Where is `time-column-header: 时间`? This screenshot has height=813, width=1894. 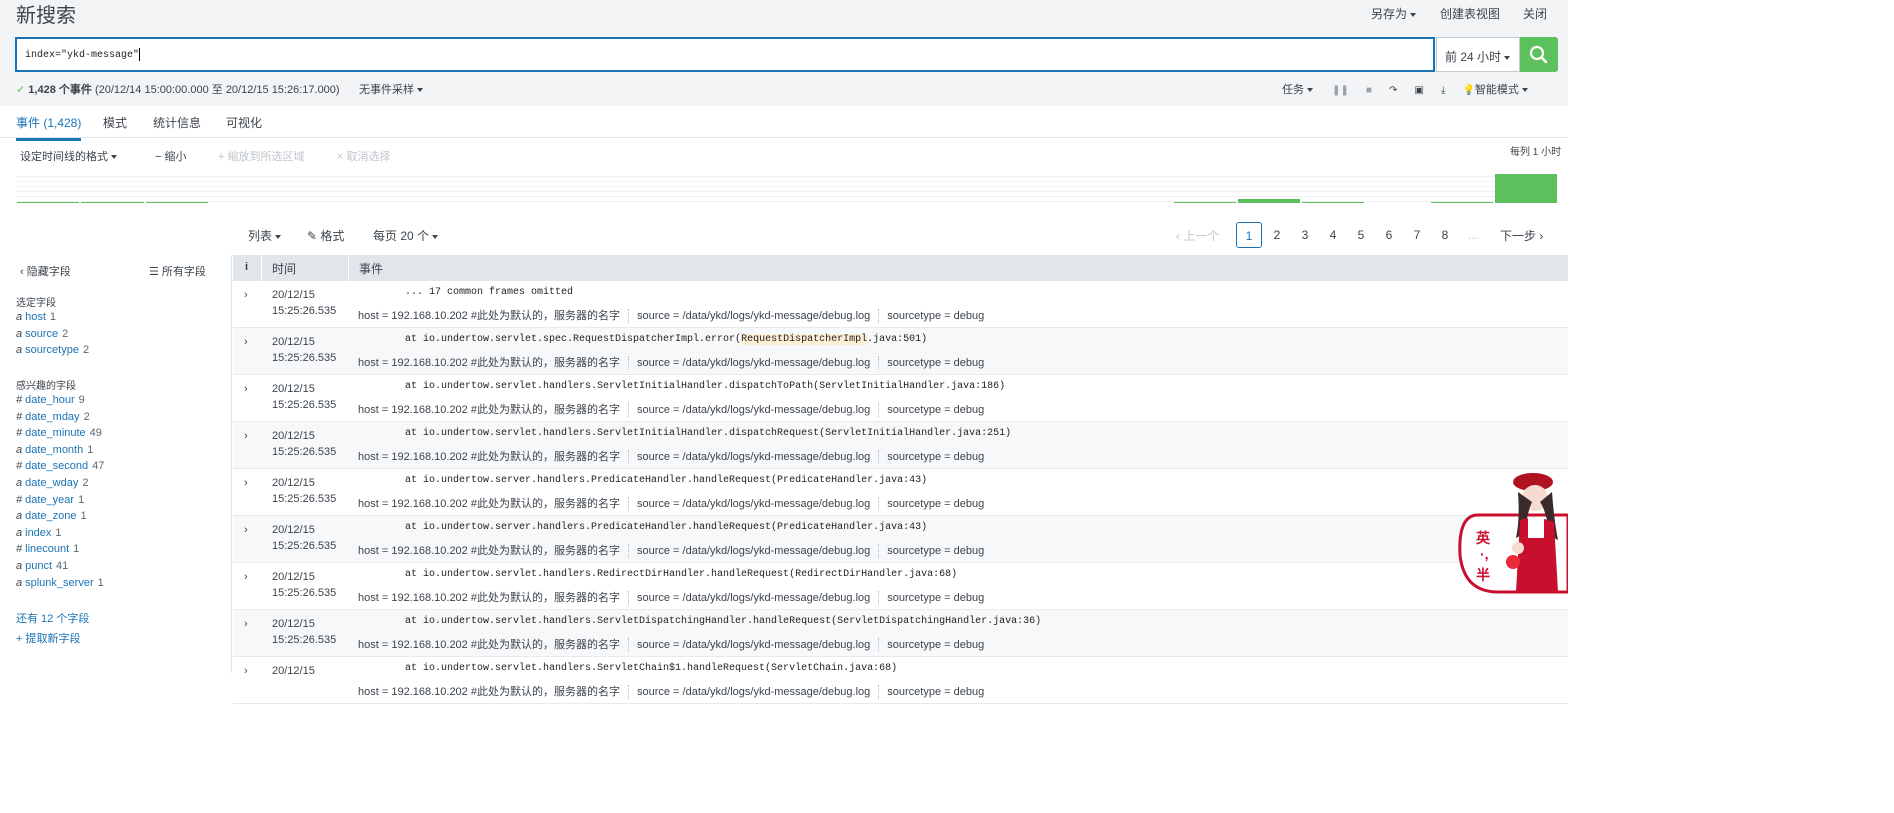 time-column-header: 时间 is located at coordinates (284, 268).